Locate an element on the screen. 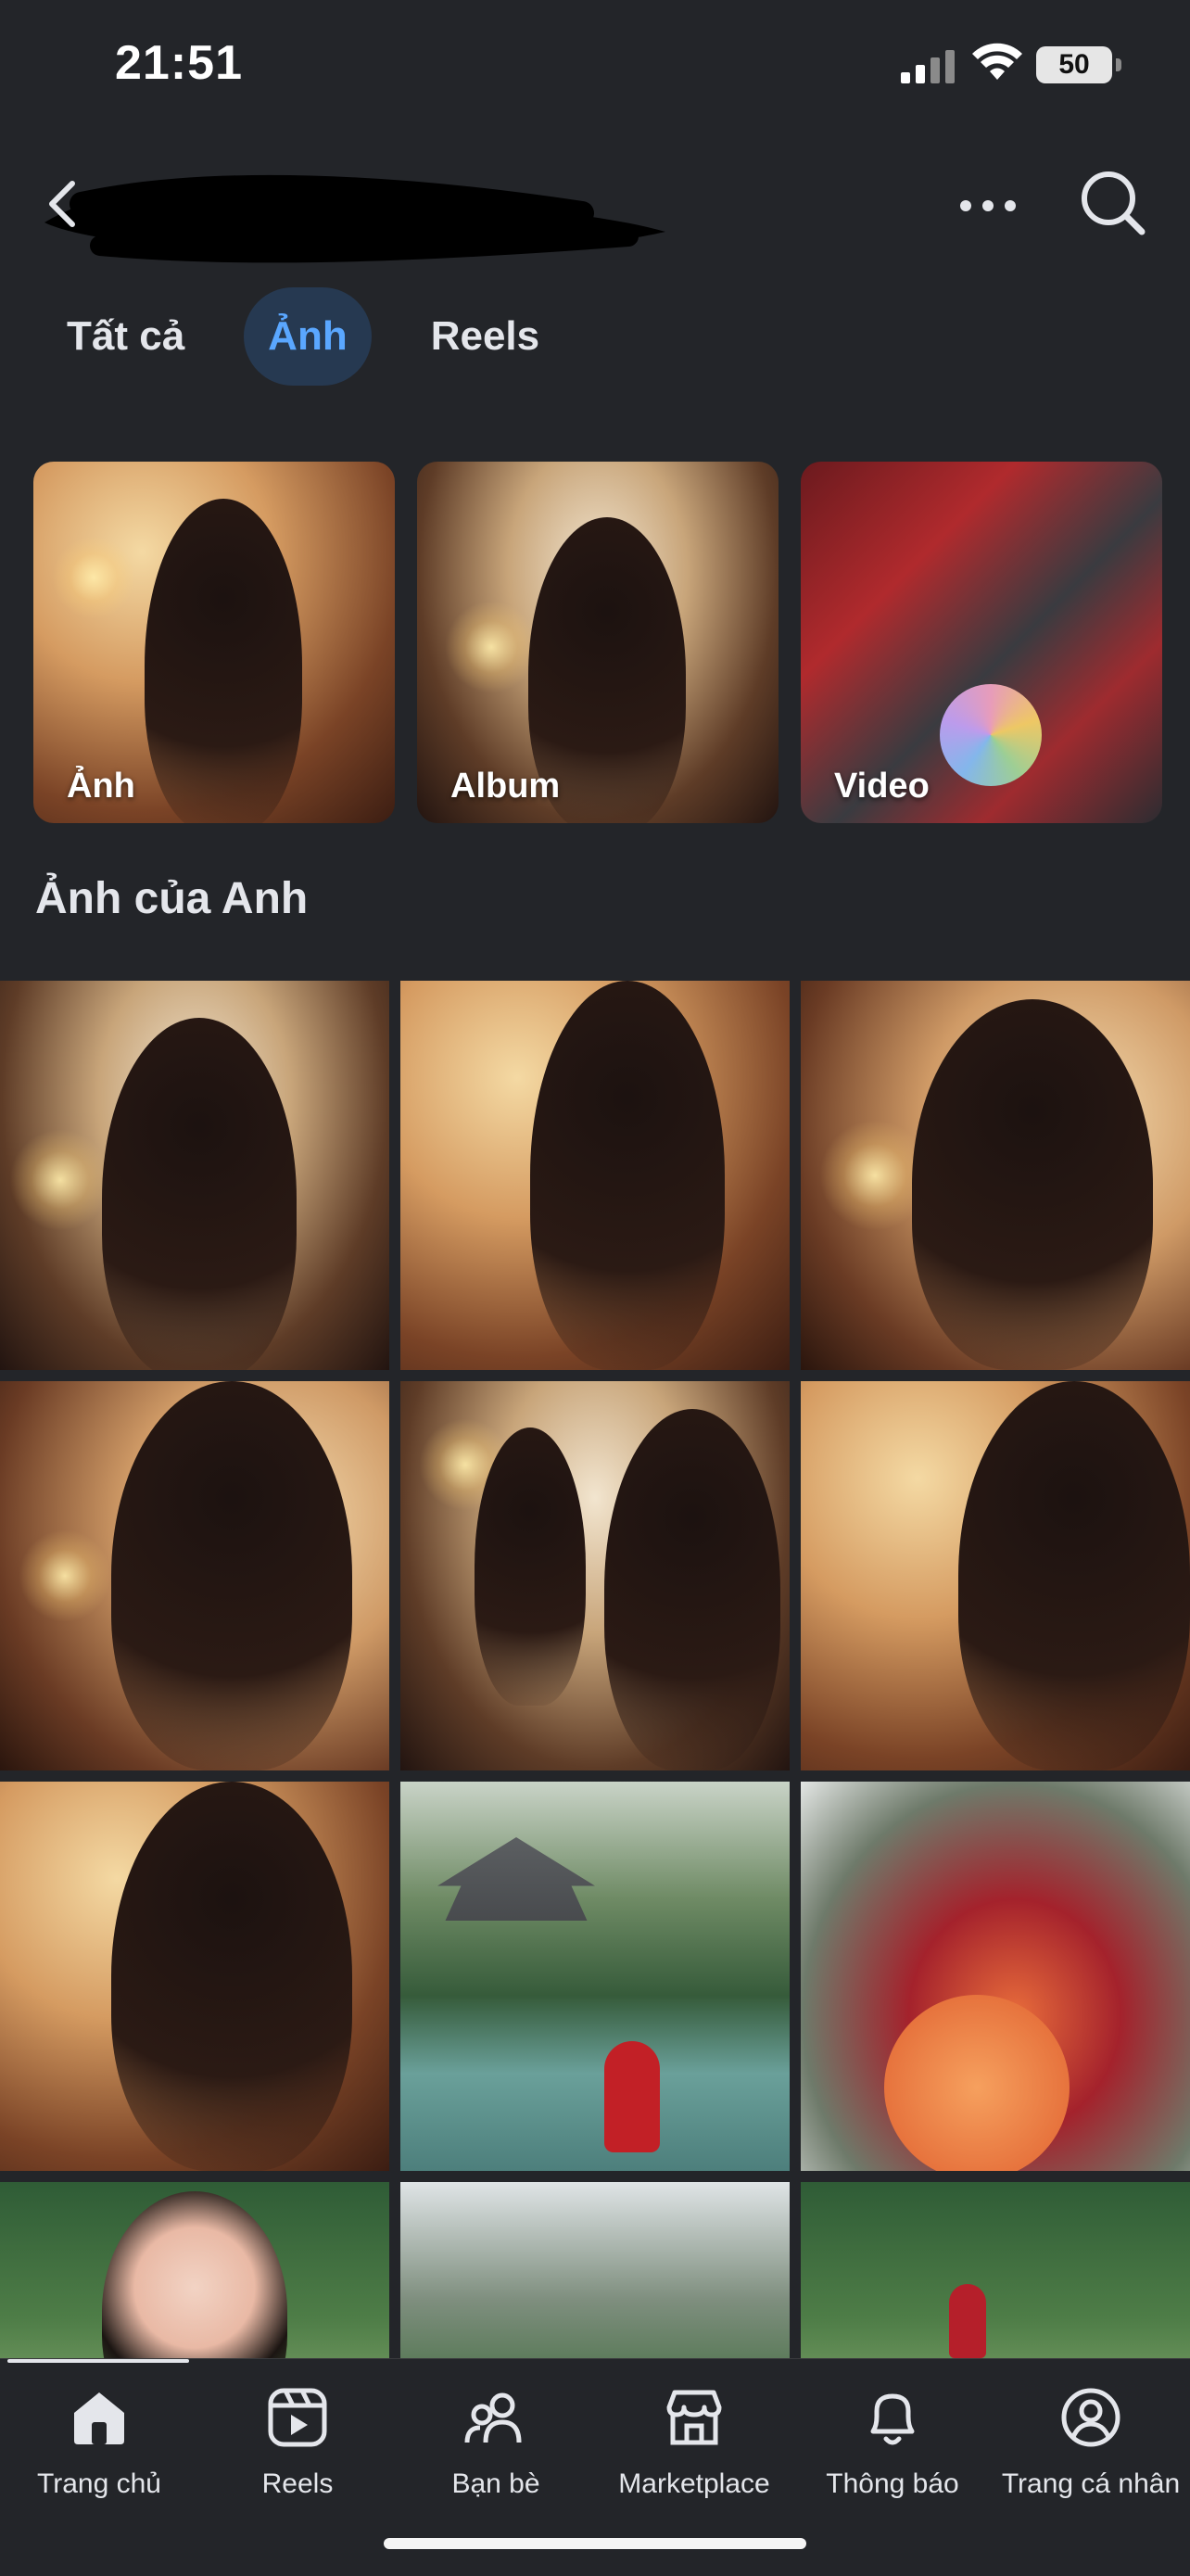 This screenshot has width=1190, height=2576. category-cards: Ảnh Album Video is located at coordinates (597, 642).